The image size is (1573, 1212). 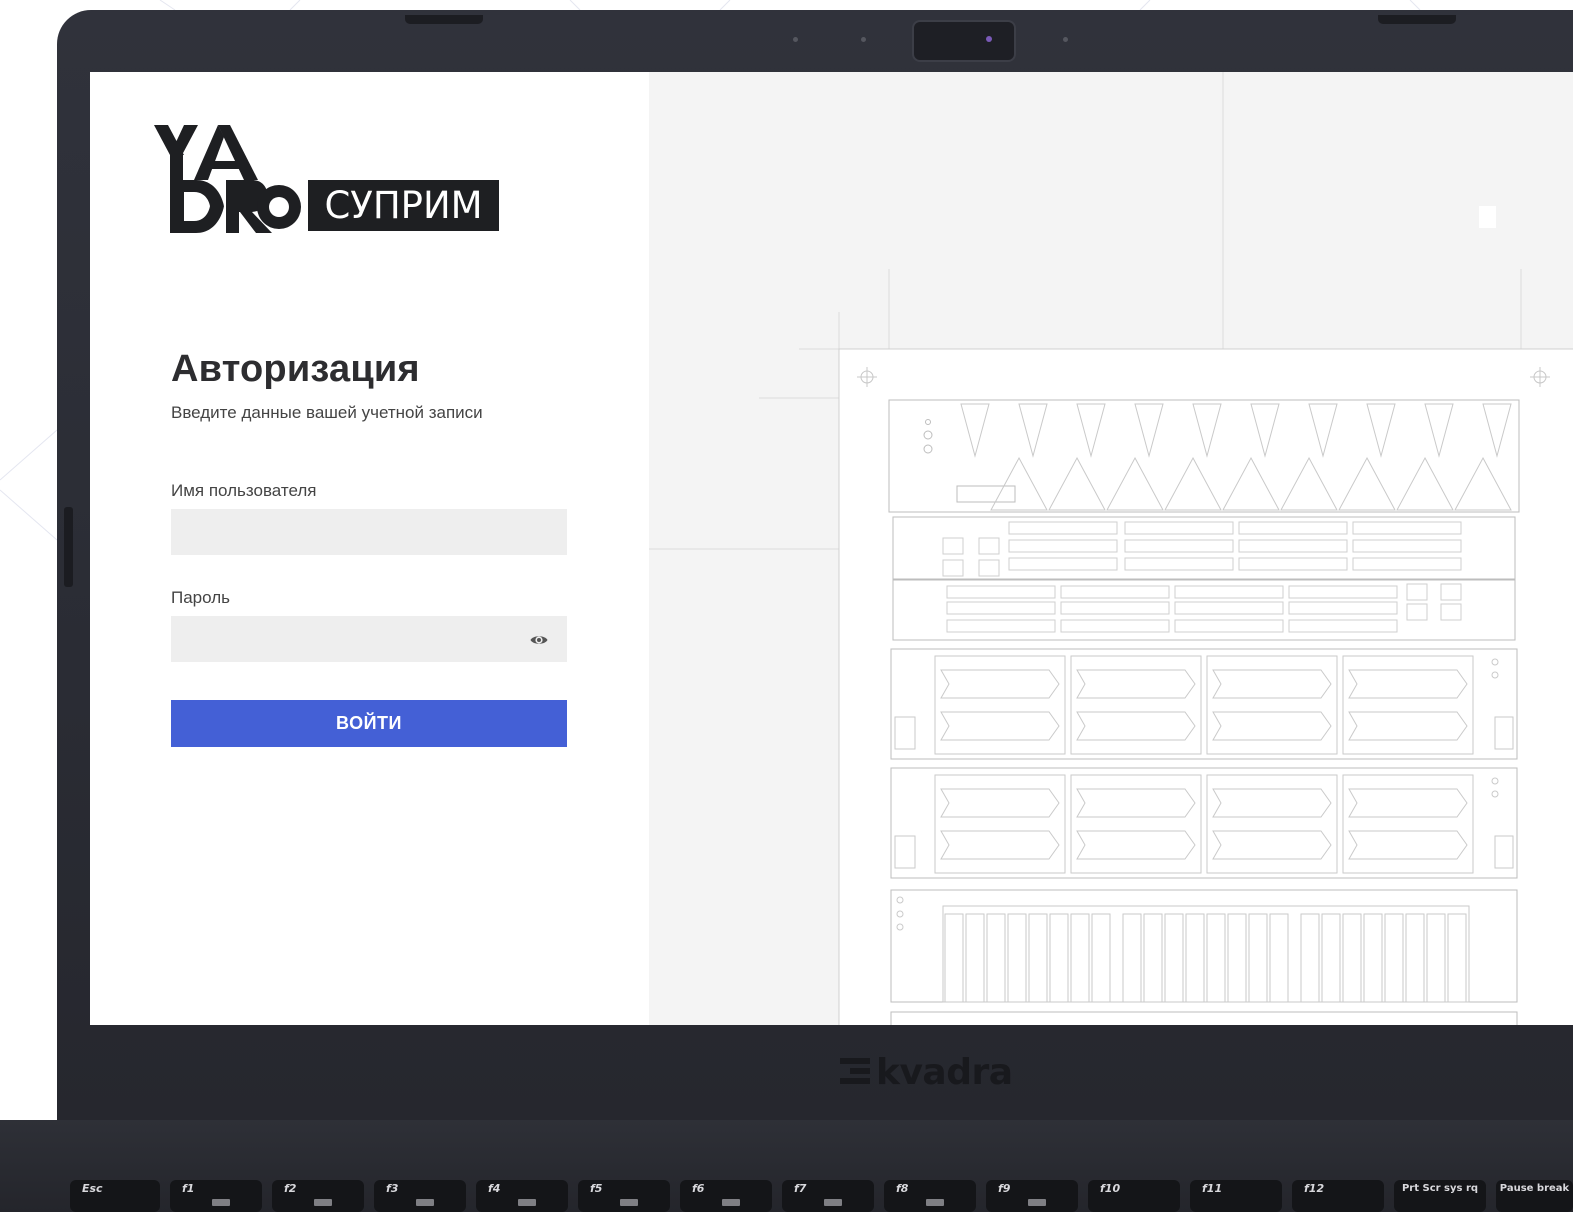 What do you see at coordinates (369, 639) in the screenshot?
I see `password-input` at bounding box center [369, 639].